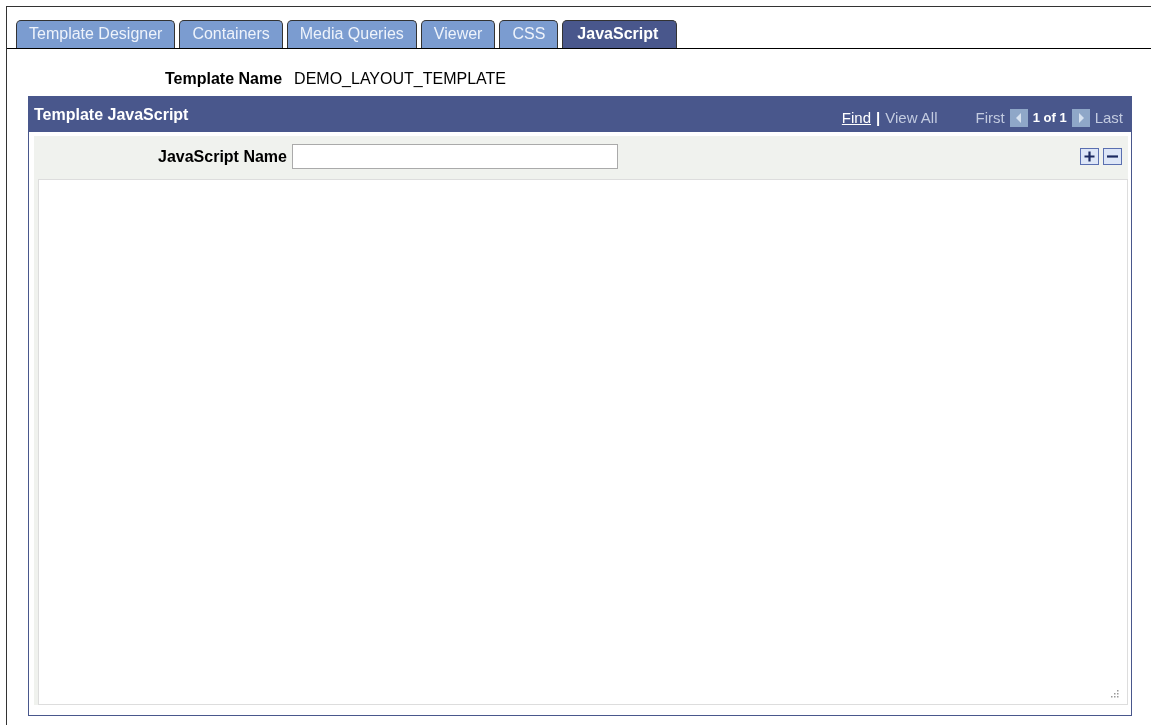  What do you see at coordinates (529, 34) in the screenshot?
I see `tab: CSS` at bounding box center [529, 34].